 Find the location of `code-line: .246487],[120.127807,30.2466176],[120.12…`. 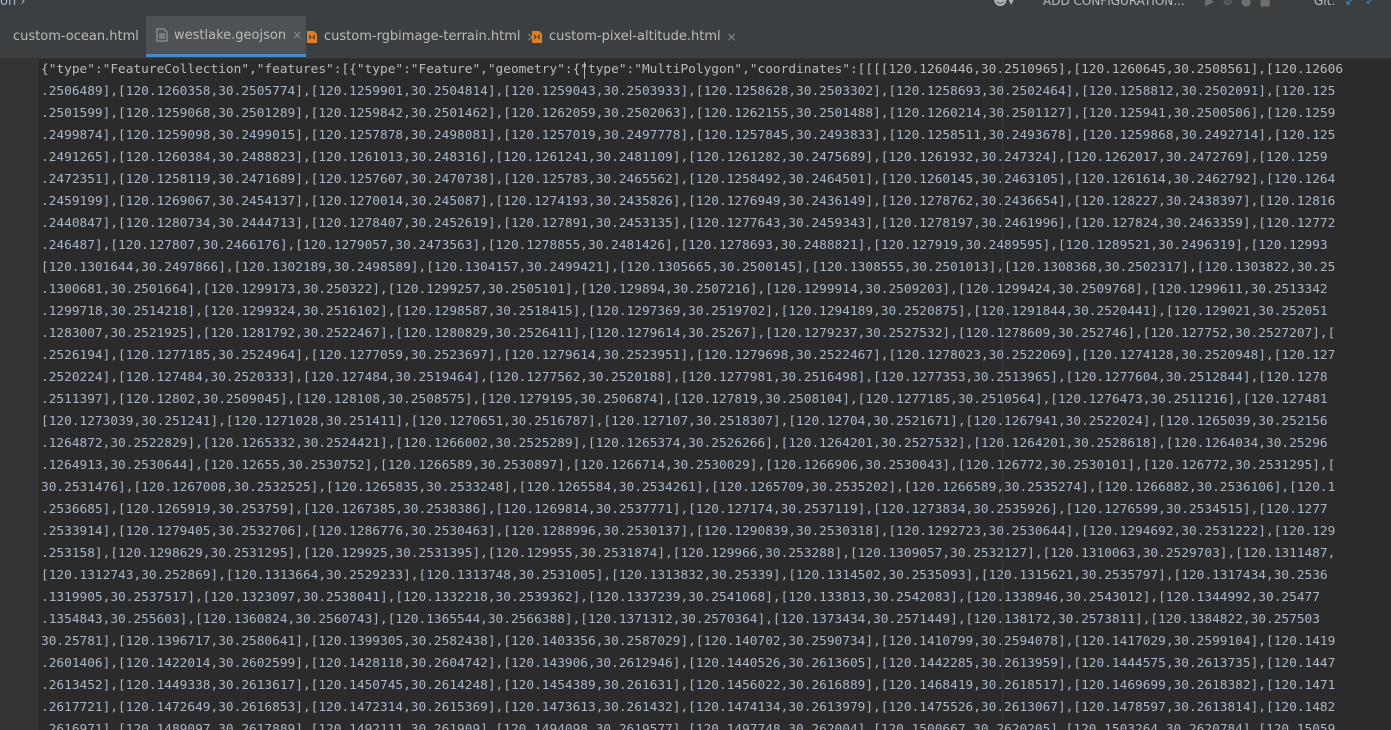

code-line: .246487],[120.127807,30.2466176],[120.12… is located at coordinates (716, 246).